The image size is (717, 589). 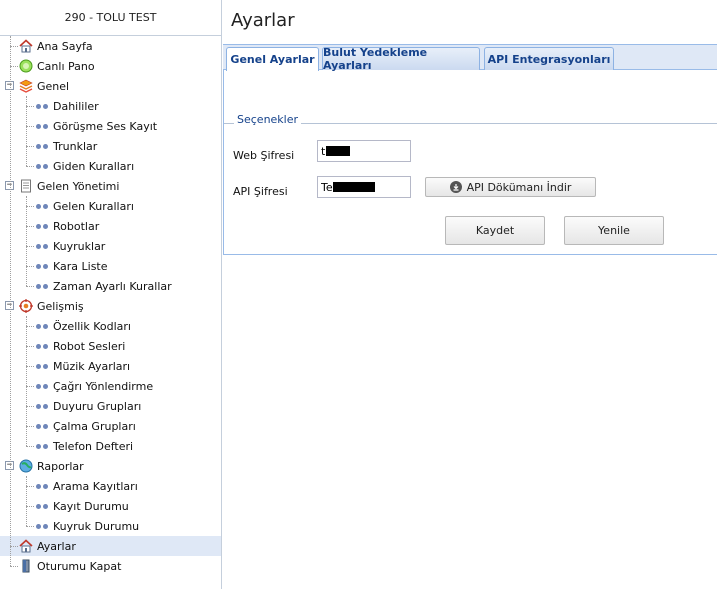 I want to click on sidebar-subitem-label: Özellik Kodları, so click(x=92, y=326).